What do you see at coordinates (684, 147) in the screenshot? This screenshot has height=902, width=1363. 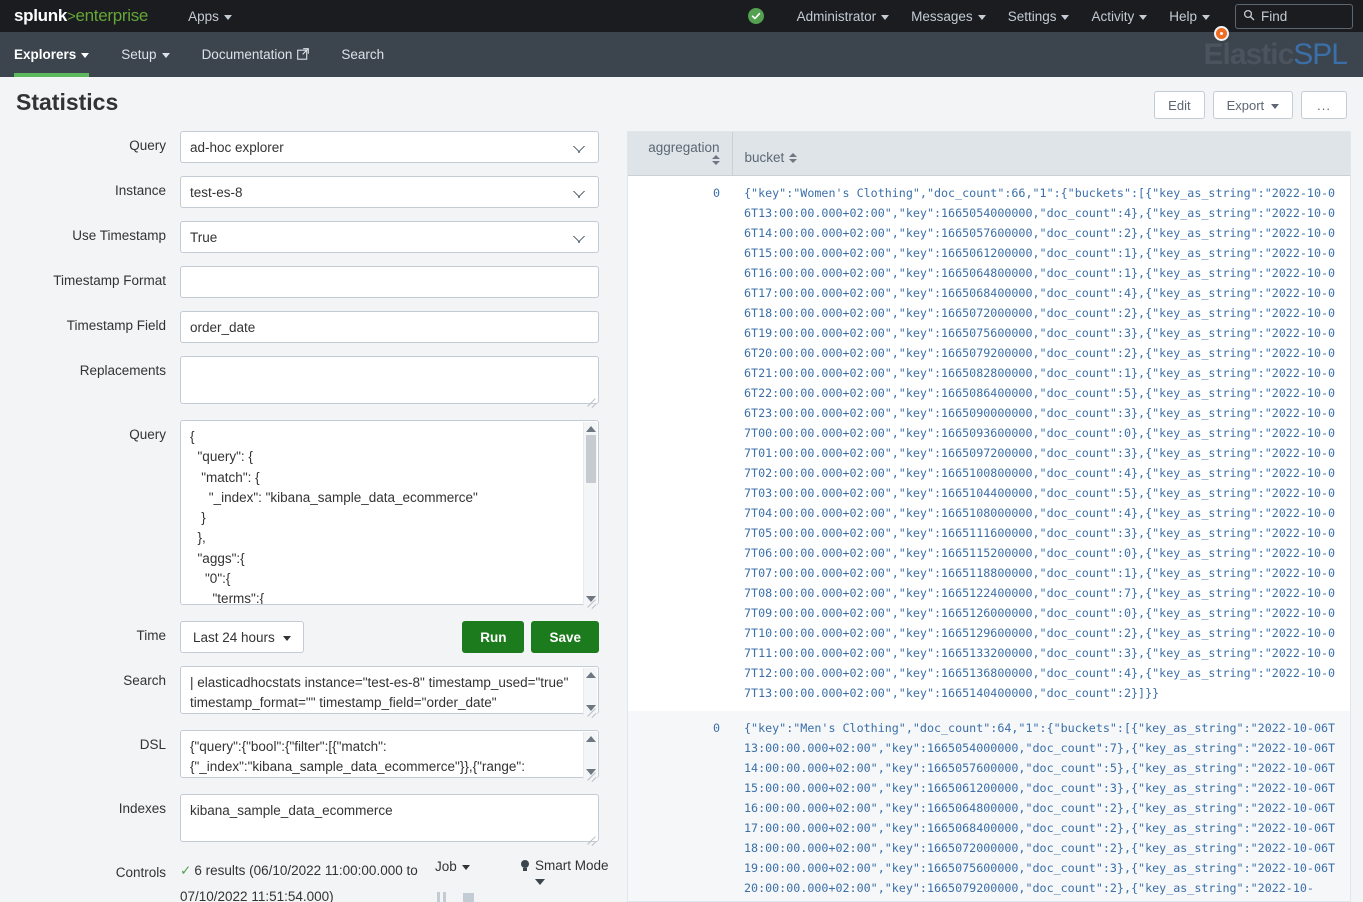 I see `column-header-aggregation-label: aggregation` at bounding box center [684, 147].